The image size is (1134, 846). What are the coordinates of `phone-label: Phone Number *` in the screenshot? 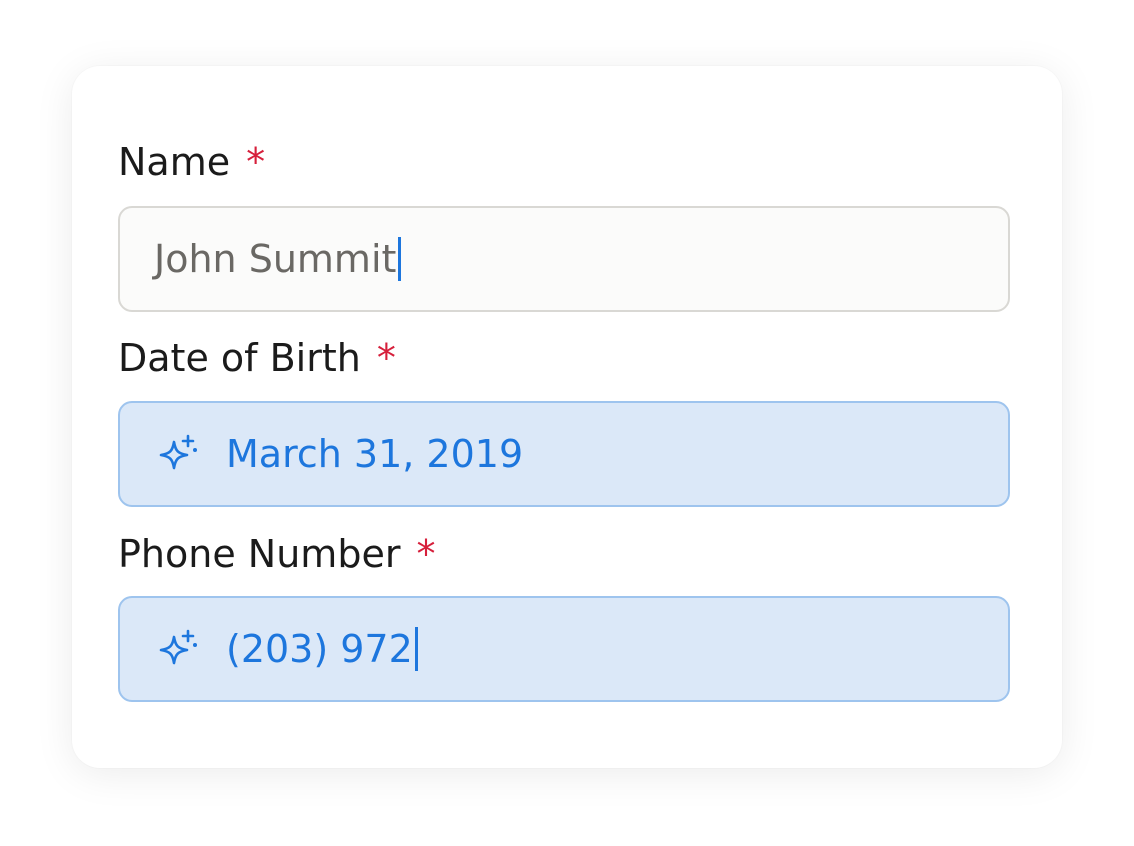 It's located at (276, 554).